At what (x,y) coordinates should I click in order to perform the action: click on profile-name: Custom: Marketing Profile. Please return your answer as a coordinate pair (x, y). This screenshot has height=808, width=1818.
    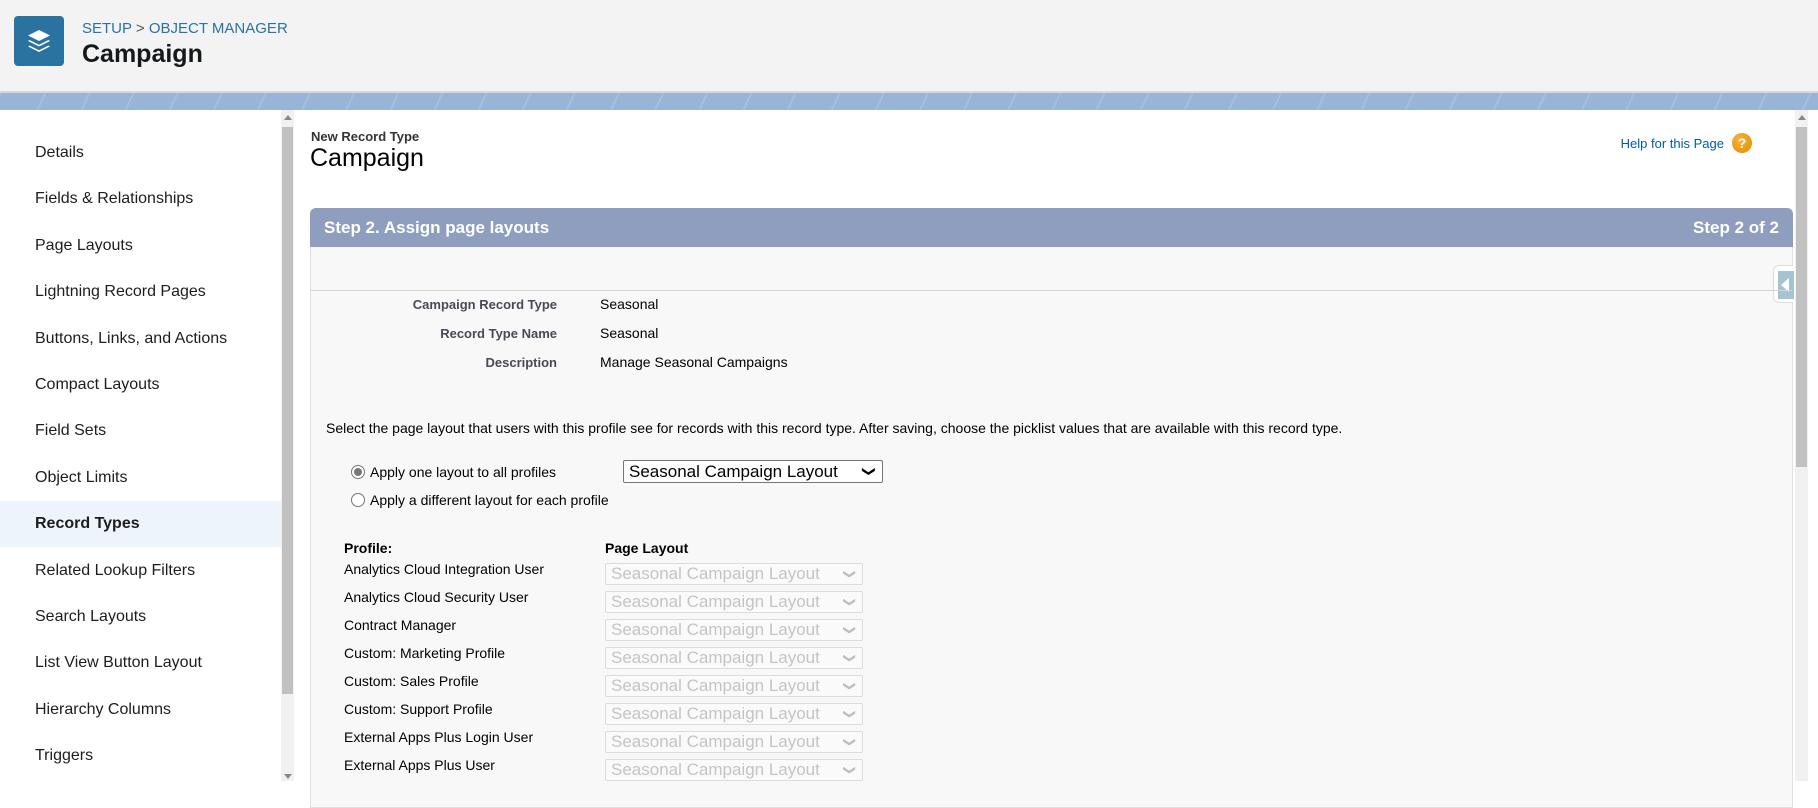
    Looking at the image, I should click on (425, 653).